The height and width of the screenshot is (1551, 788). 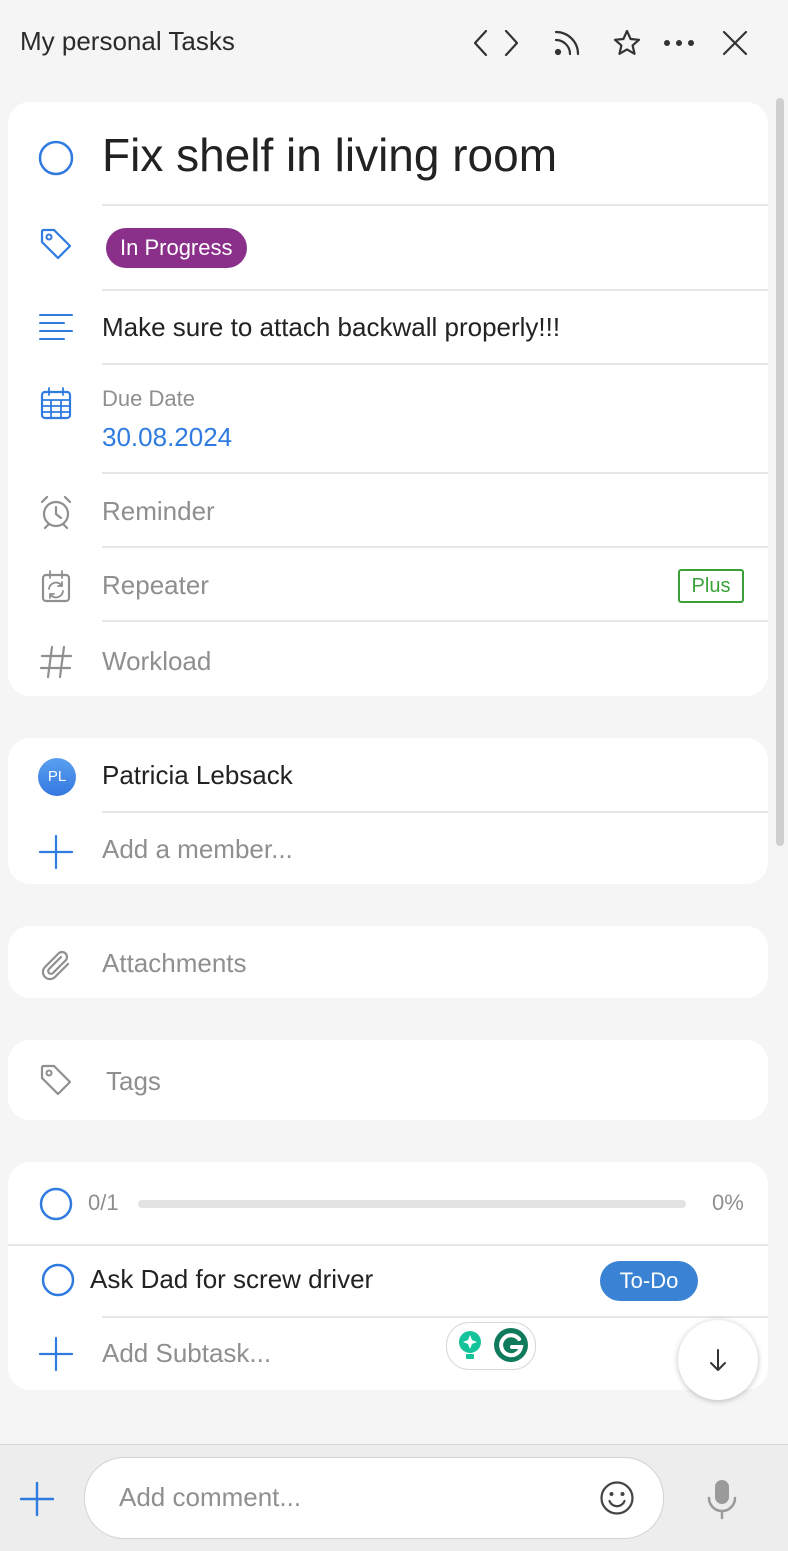 What do you see at coordinates (649, 1281) in the screenshot?
I see `subtask-status-badge: To-Do` at bounding box center [649, 1281].